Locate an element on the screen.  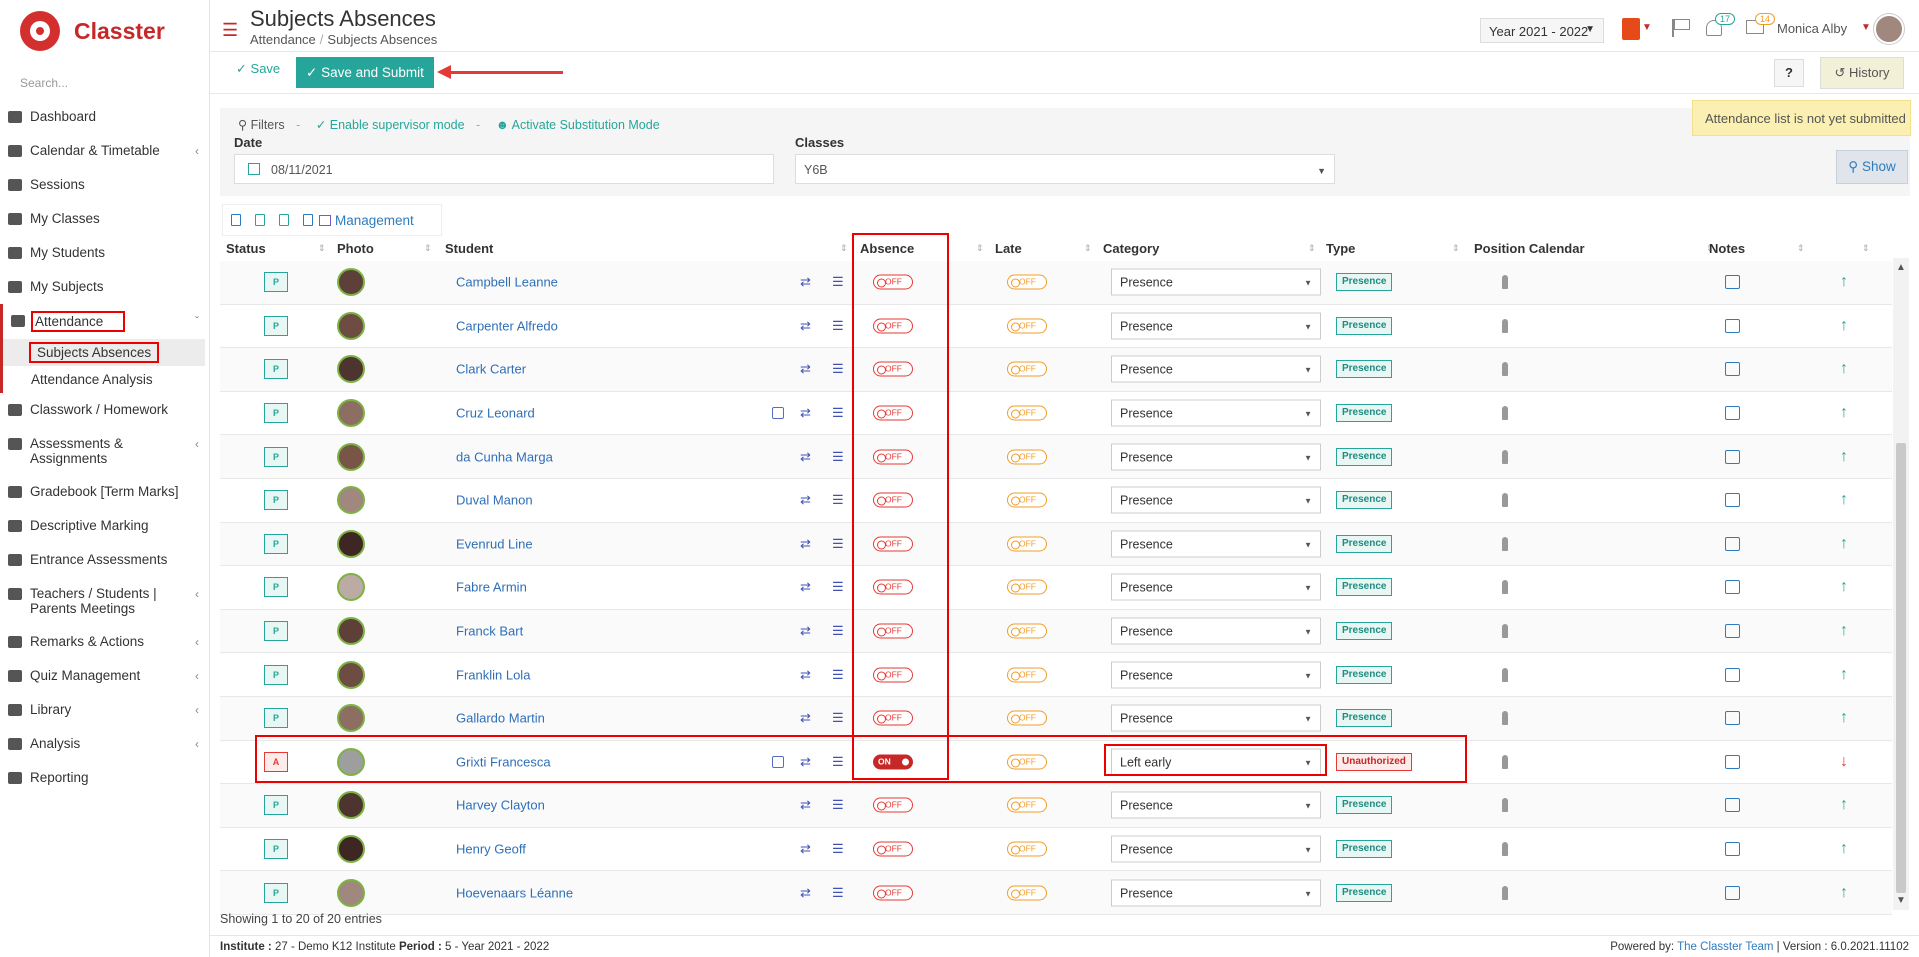
help-button: ? is located at coordinates (1789, 73).